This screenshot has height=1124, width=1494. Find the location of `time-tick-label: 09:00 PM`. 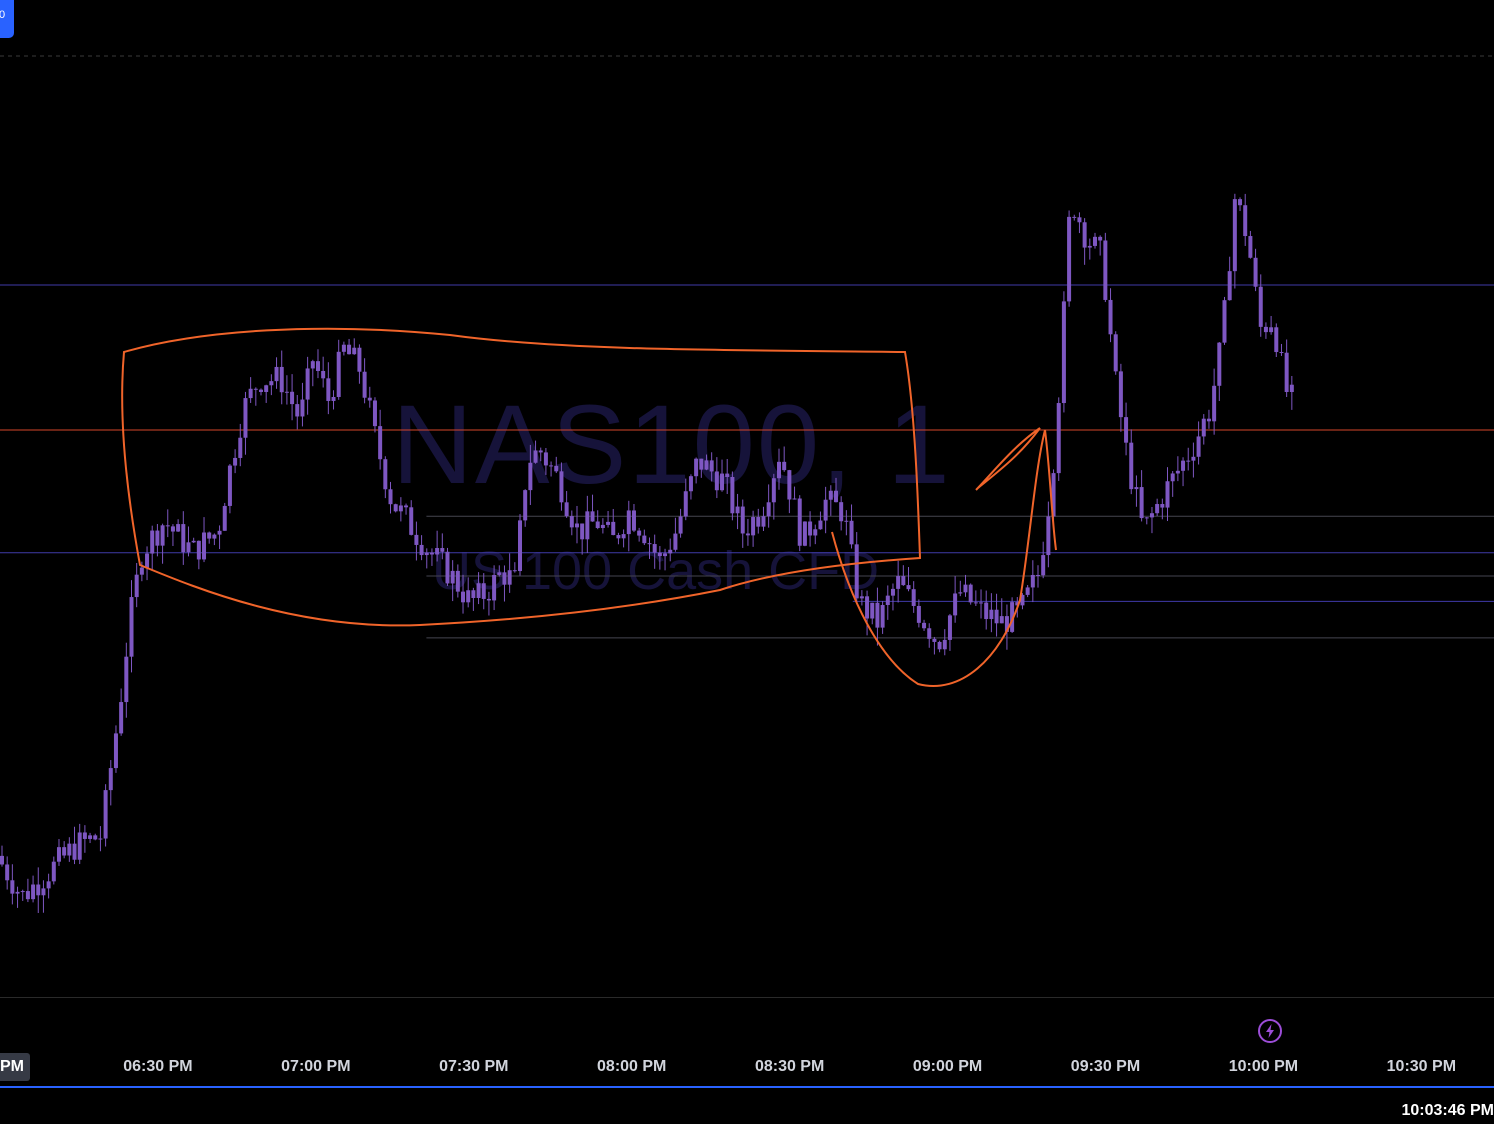

time-tick-label: 09:00 PM is located at coordinates (947, 1066).